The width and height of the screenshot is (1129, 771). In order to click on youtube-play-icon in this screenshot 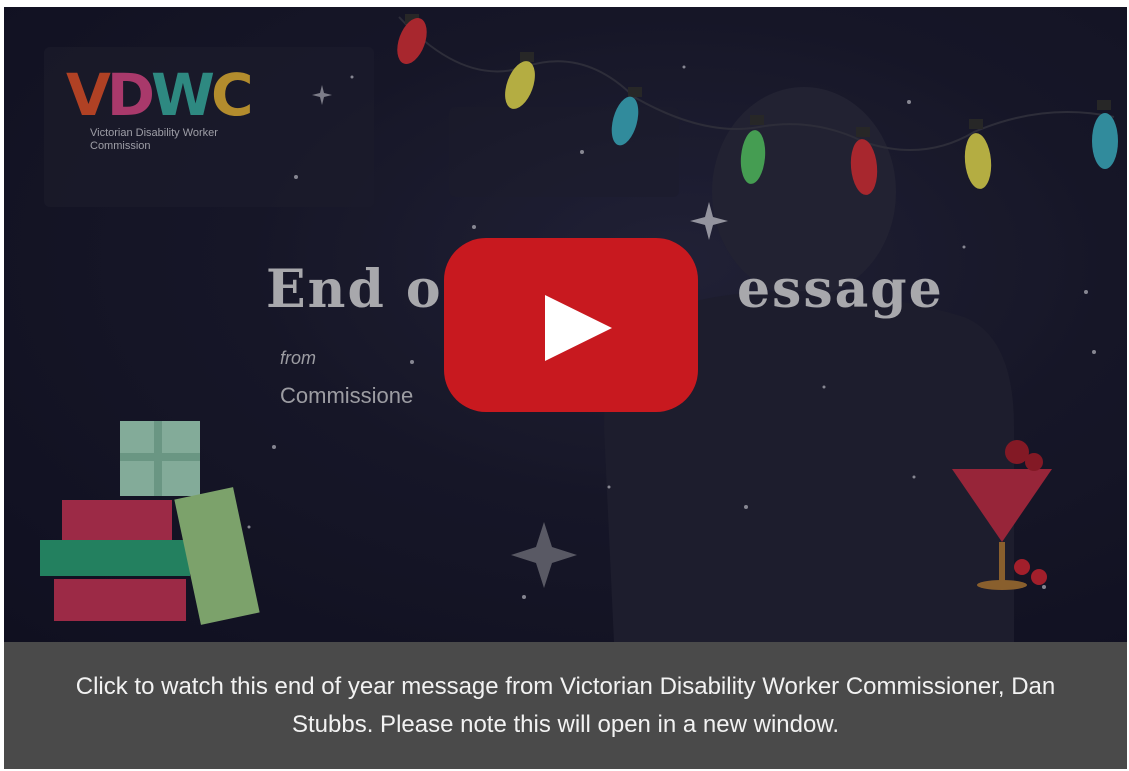, I will do `click(571, 325)`.